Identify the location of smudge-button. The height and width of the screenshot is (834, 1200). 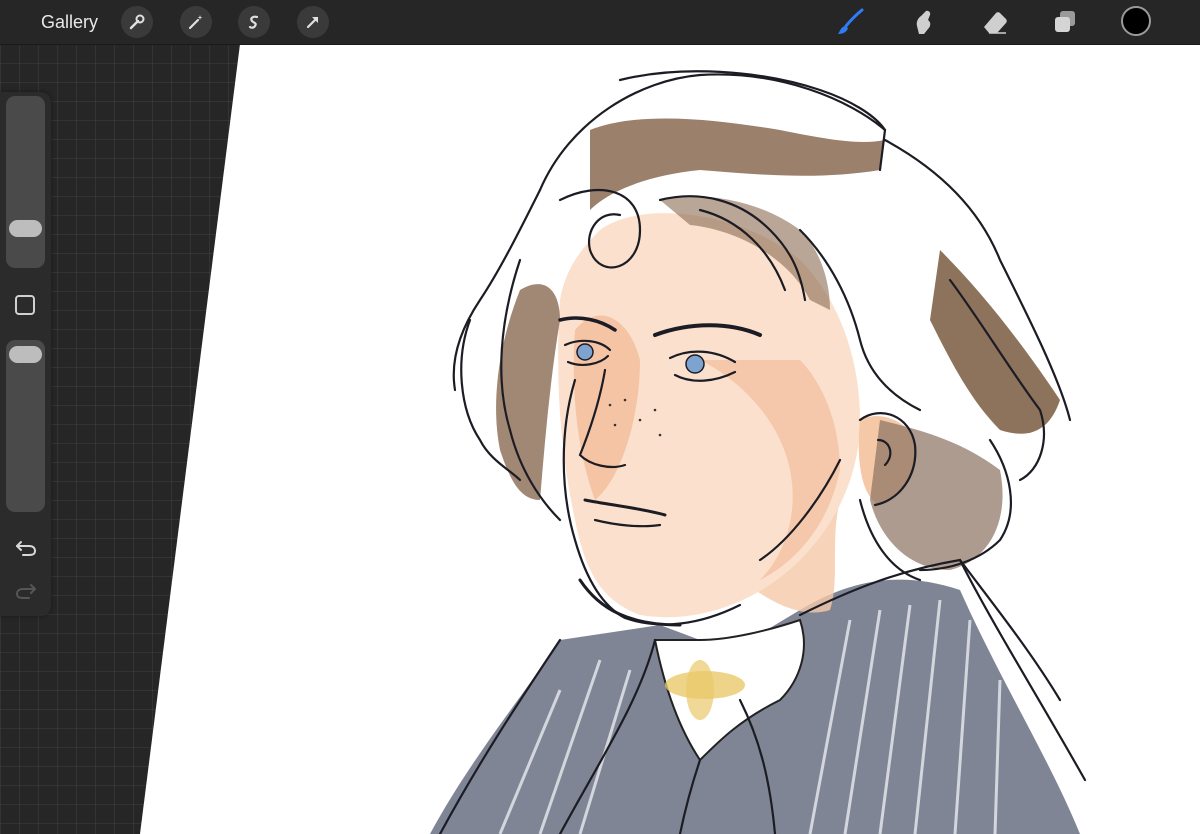
(923, 22).